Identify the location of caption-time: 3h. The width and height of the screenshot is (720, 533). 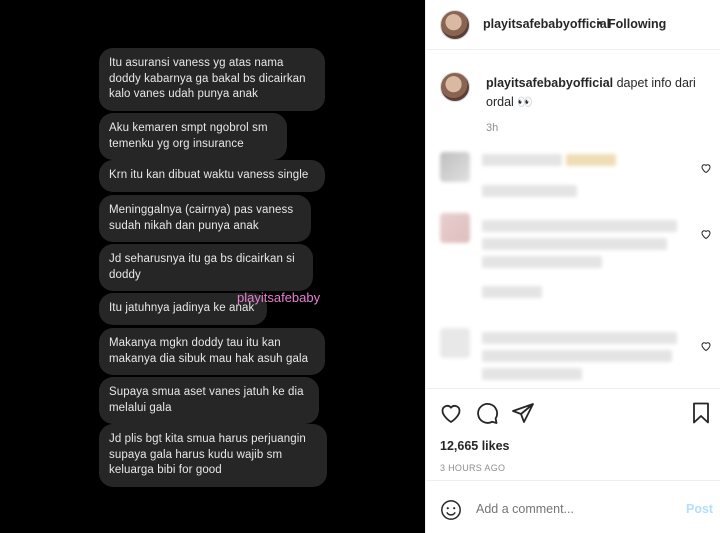
(492, 128).